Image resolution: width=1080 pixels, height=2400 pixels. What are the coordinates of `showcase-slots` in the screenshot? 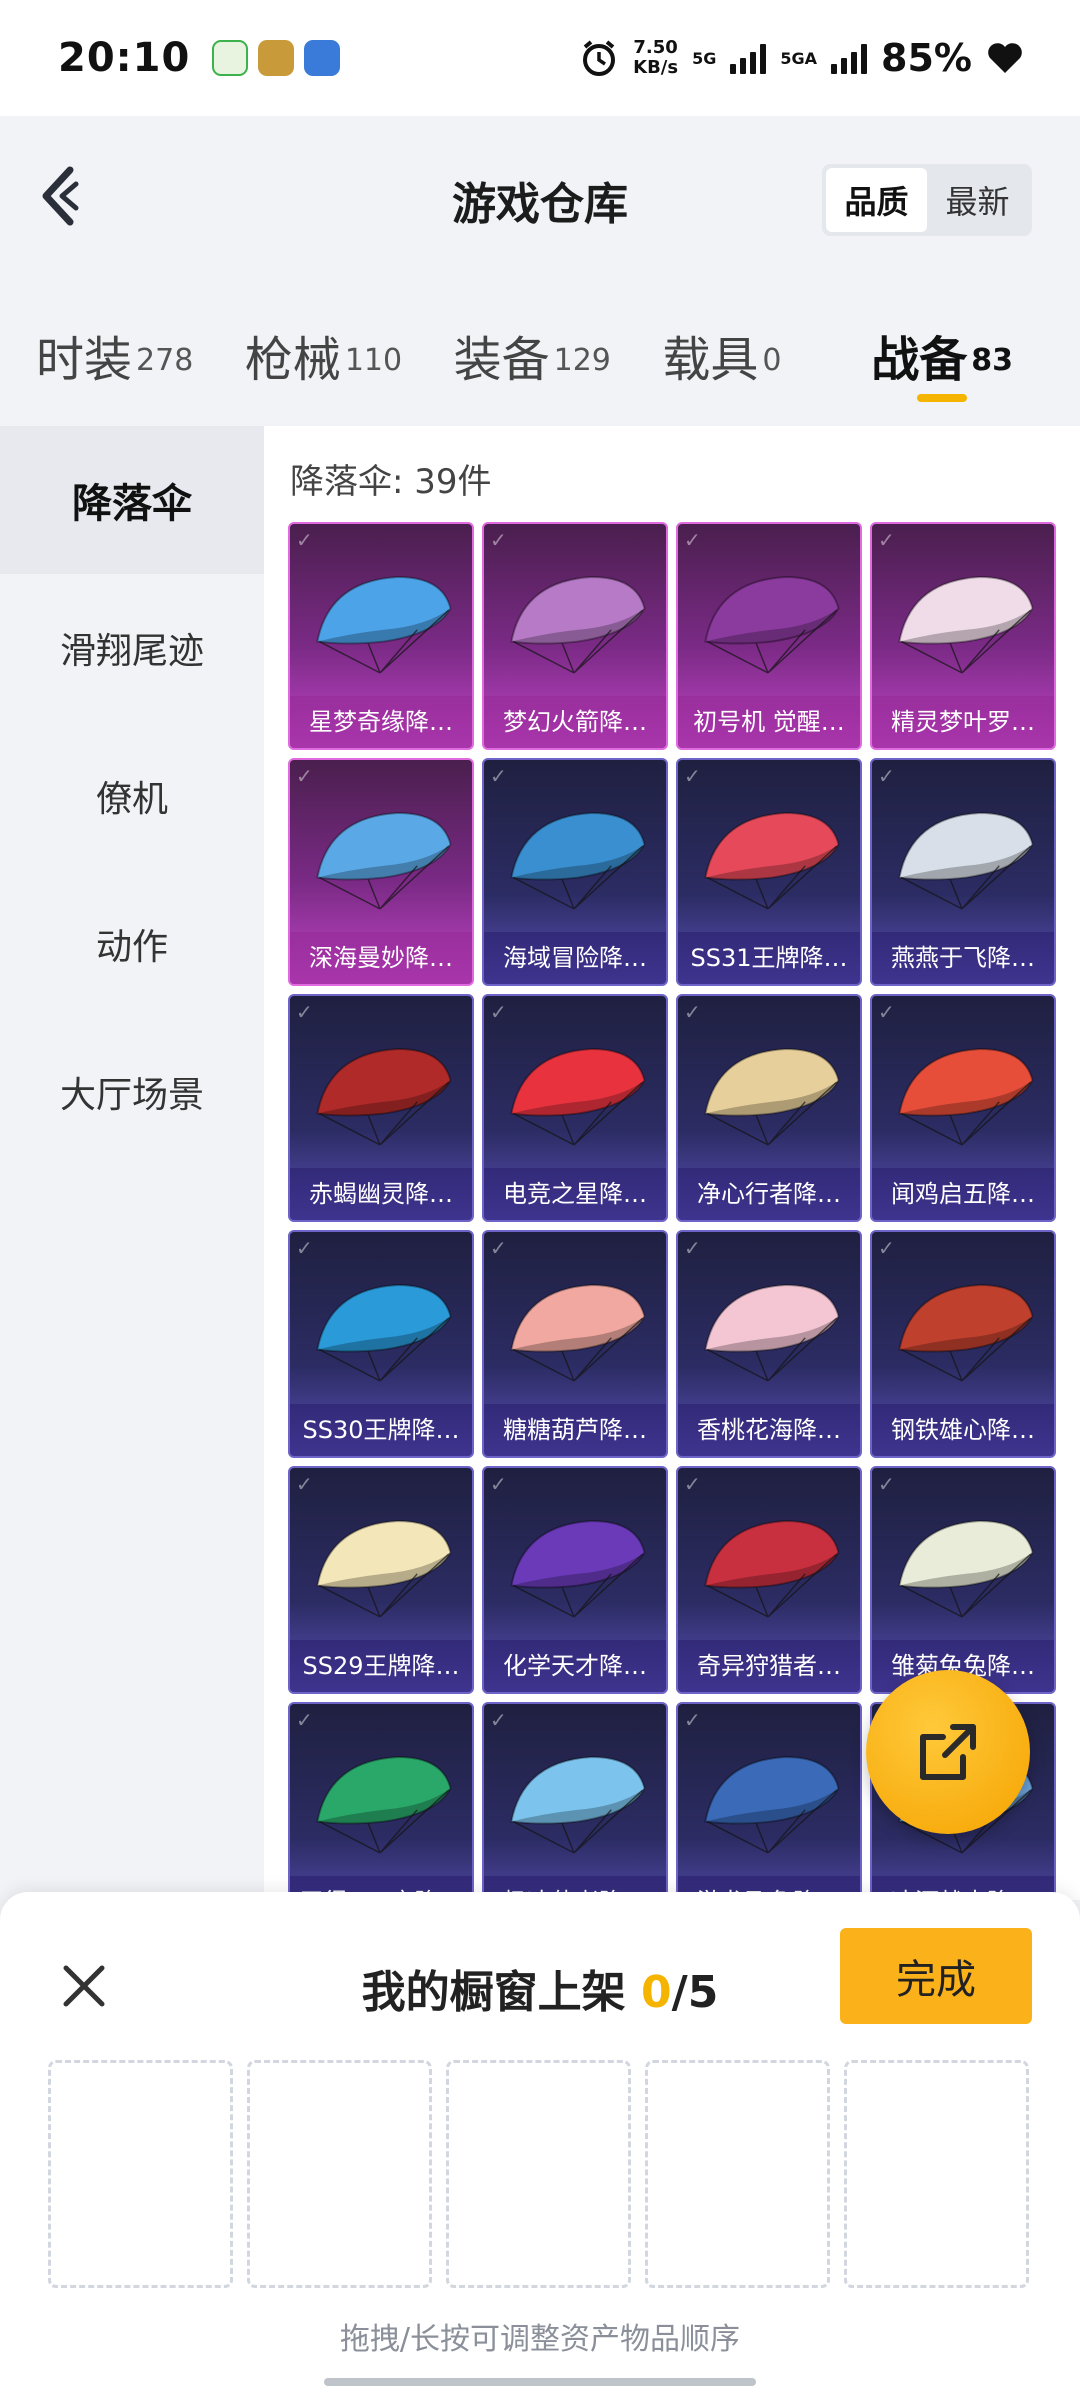 It's located at (538, 2174).